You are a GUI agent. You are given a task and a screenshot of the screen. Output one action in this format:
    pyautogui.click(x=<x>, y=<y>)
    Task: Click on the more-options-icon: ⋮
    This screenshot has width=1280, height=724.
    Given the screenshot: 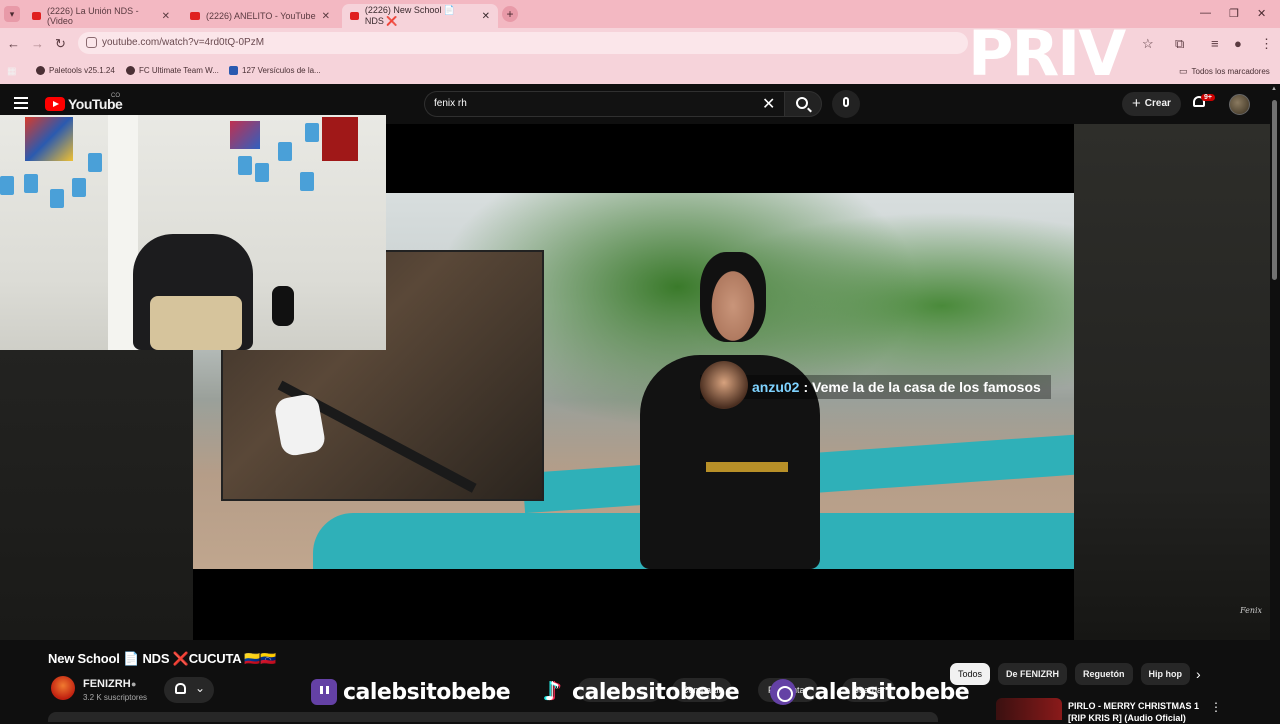 What is the action you would take?
    pyautogui.click(x=1216, y=707)
    